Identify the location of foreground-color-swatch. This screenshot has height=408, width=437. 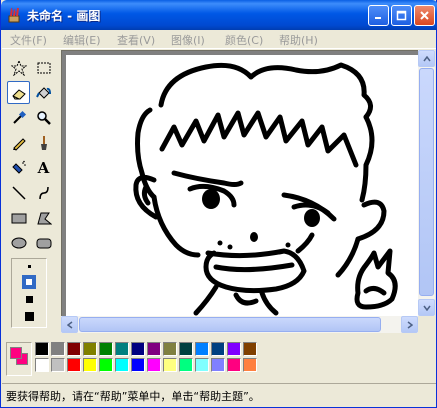
(16, 353).